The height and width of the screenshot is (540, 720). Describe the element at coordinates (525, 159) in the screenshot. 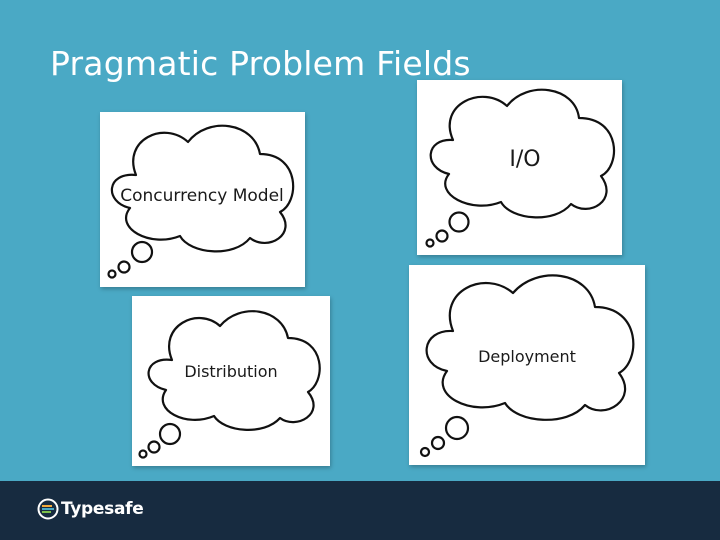

I see `cloud-label: I/O` at that location.